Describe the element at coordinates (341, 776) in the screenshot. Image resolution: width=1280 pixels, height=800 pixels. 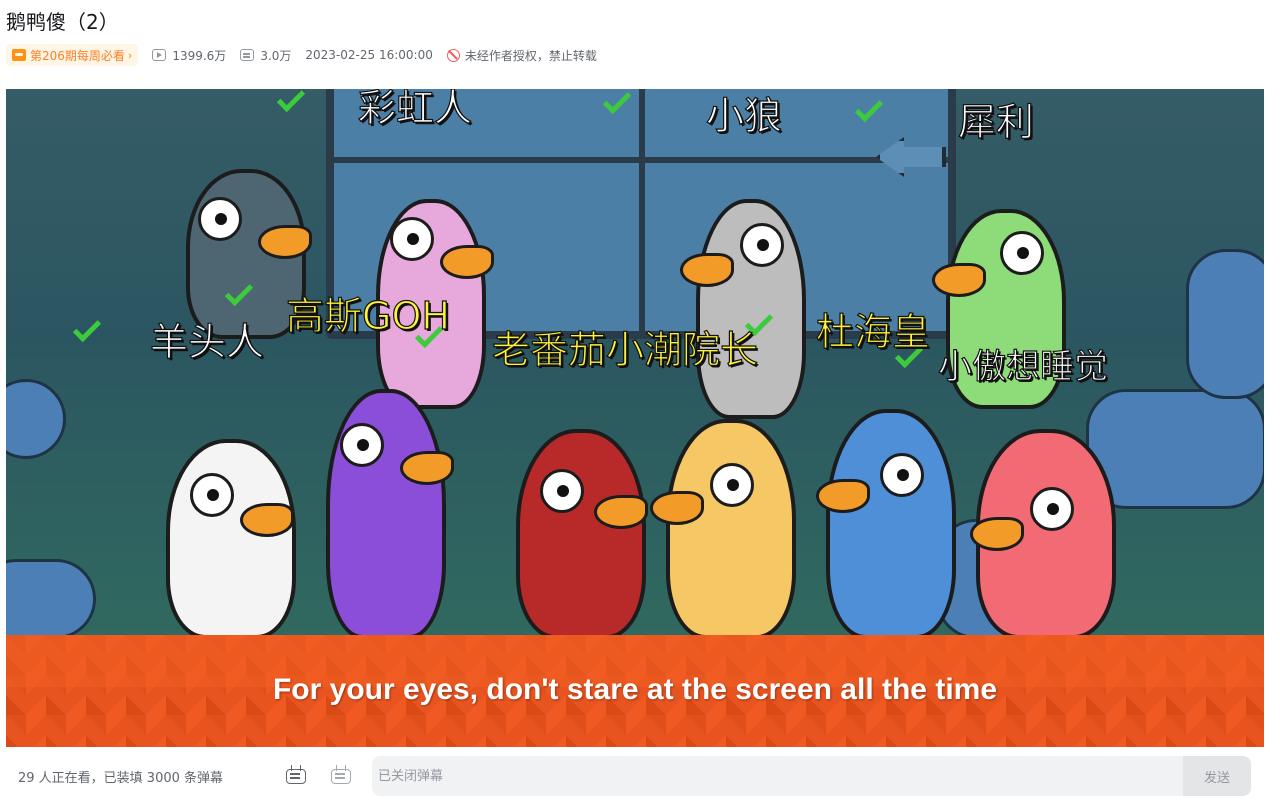
I see `danmaku-off-icon` at that location.